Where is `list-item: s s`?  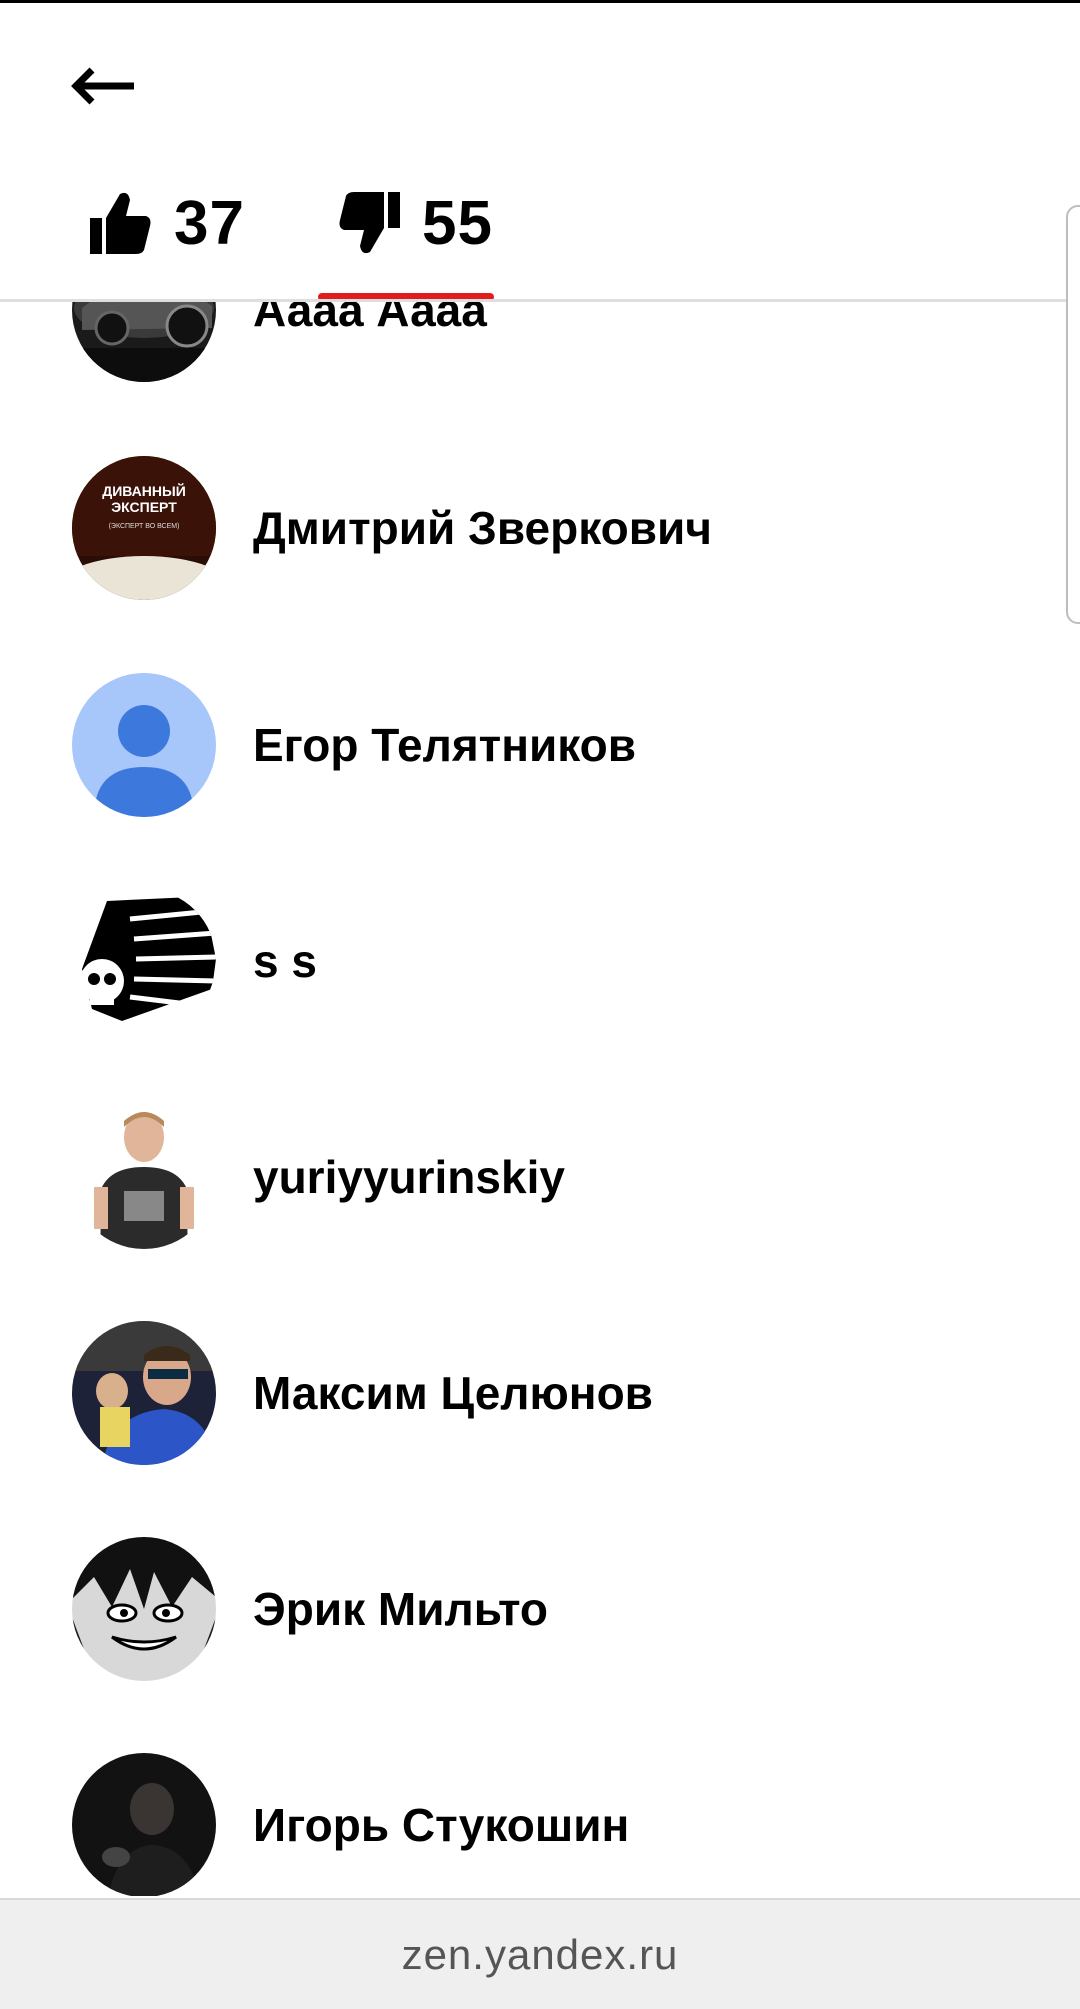
list-item: s s is located at coordinates (540, 961).